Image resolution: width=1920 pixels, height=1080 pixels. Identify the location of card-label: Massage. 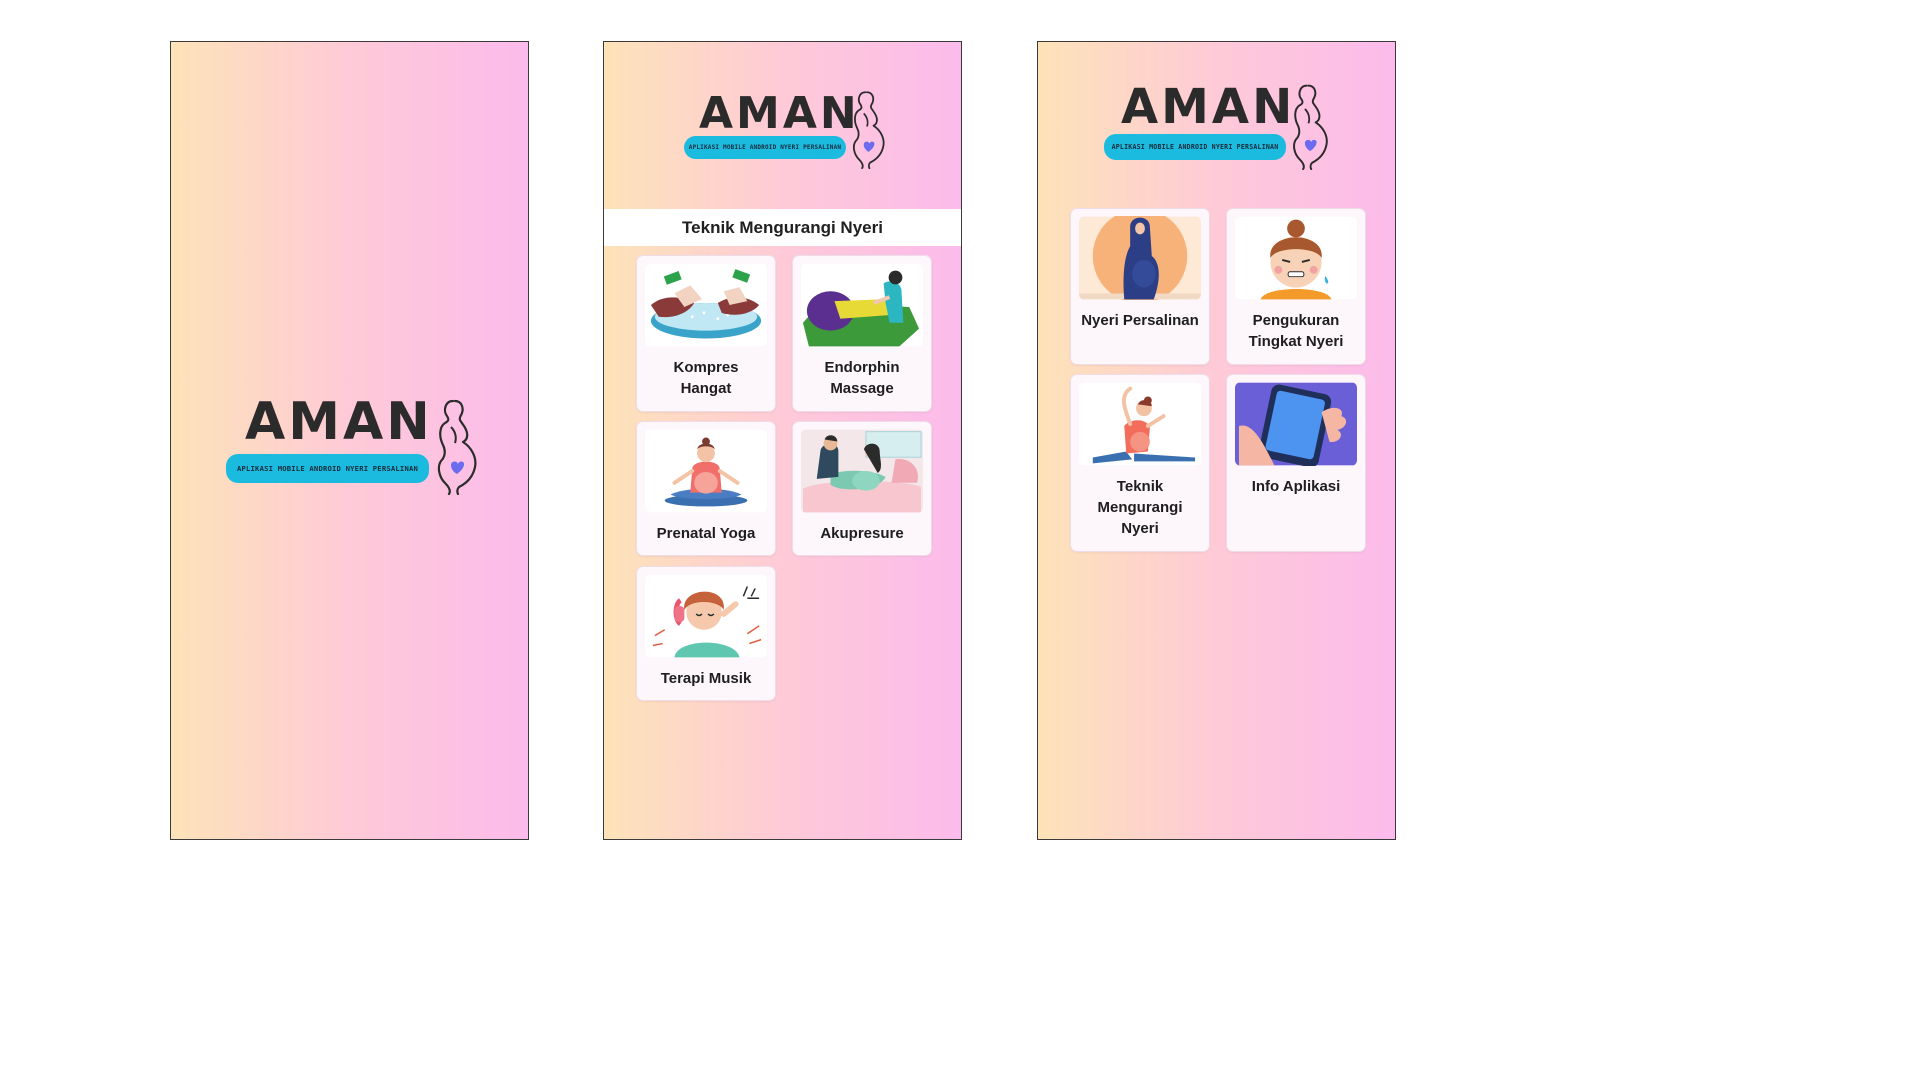
(862, 388).